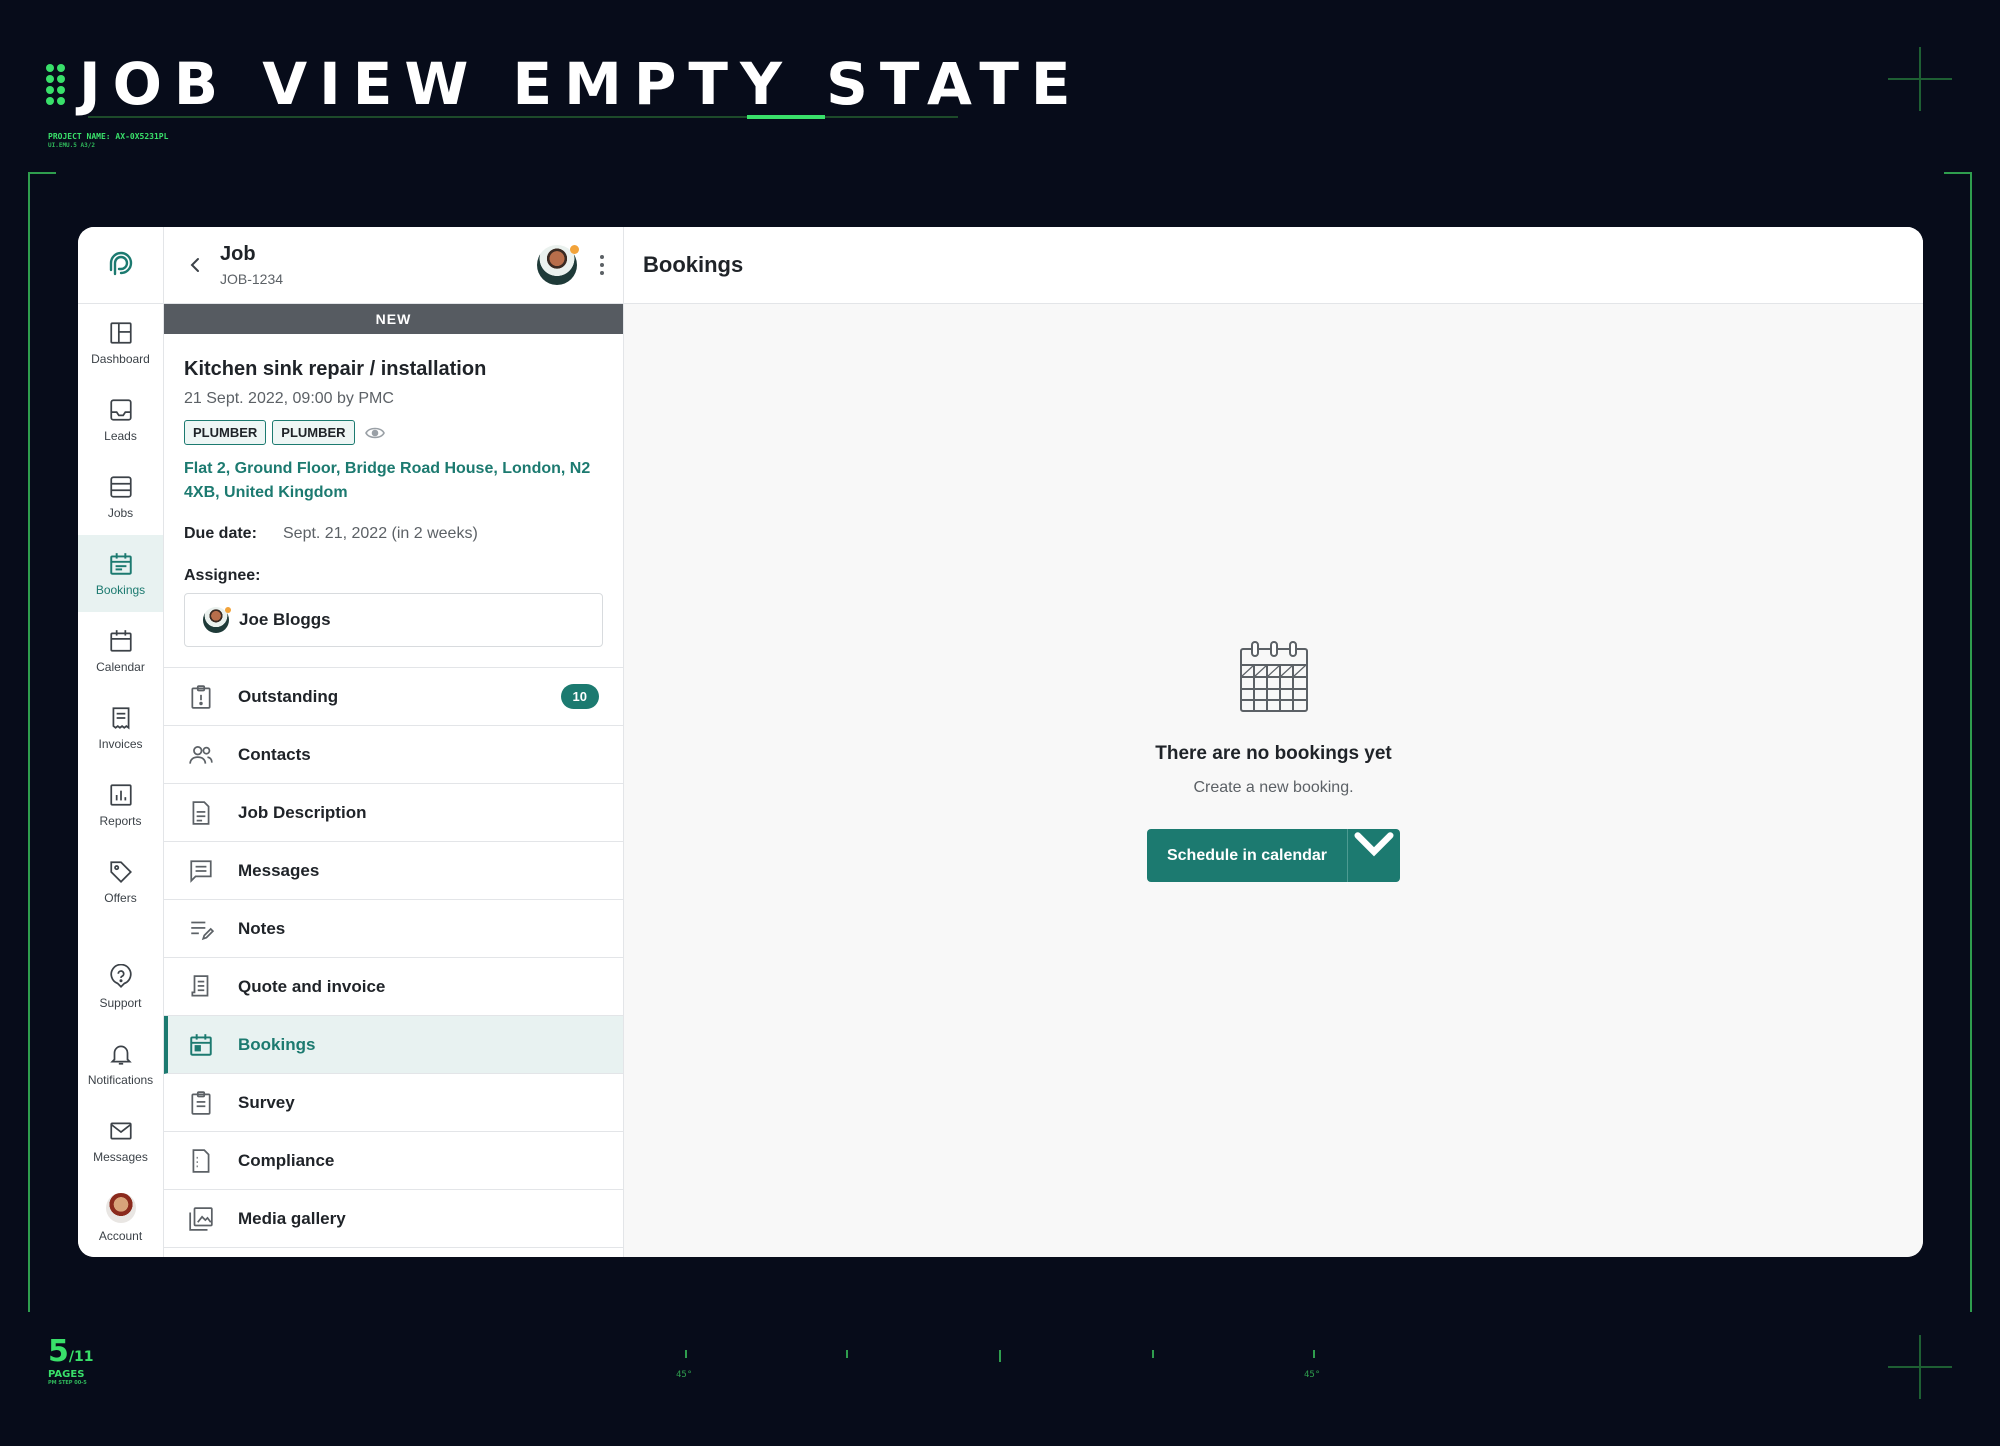  Describe the element at coordinates (67, 1383) in the screenshot. I see `page-sub: PM STEP 00-5` at that location.